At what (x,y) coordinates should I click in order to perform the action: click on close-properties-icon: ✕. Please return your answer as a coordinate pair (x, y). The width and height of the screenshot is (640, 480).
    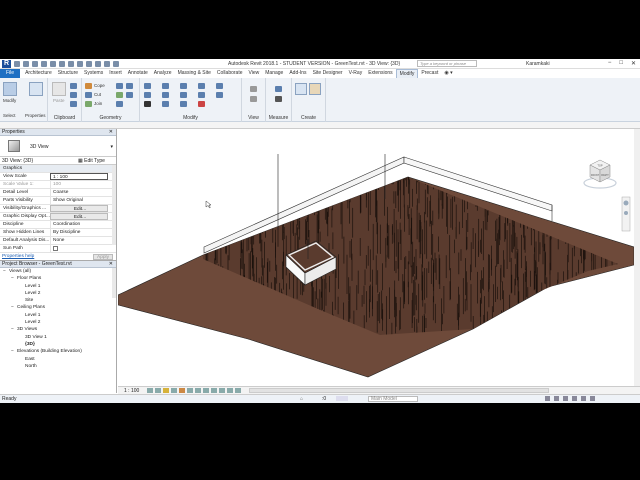
    Looking at the image, I should click on (111, 132).